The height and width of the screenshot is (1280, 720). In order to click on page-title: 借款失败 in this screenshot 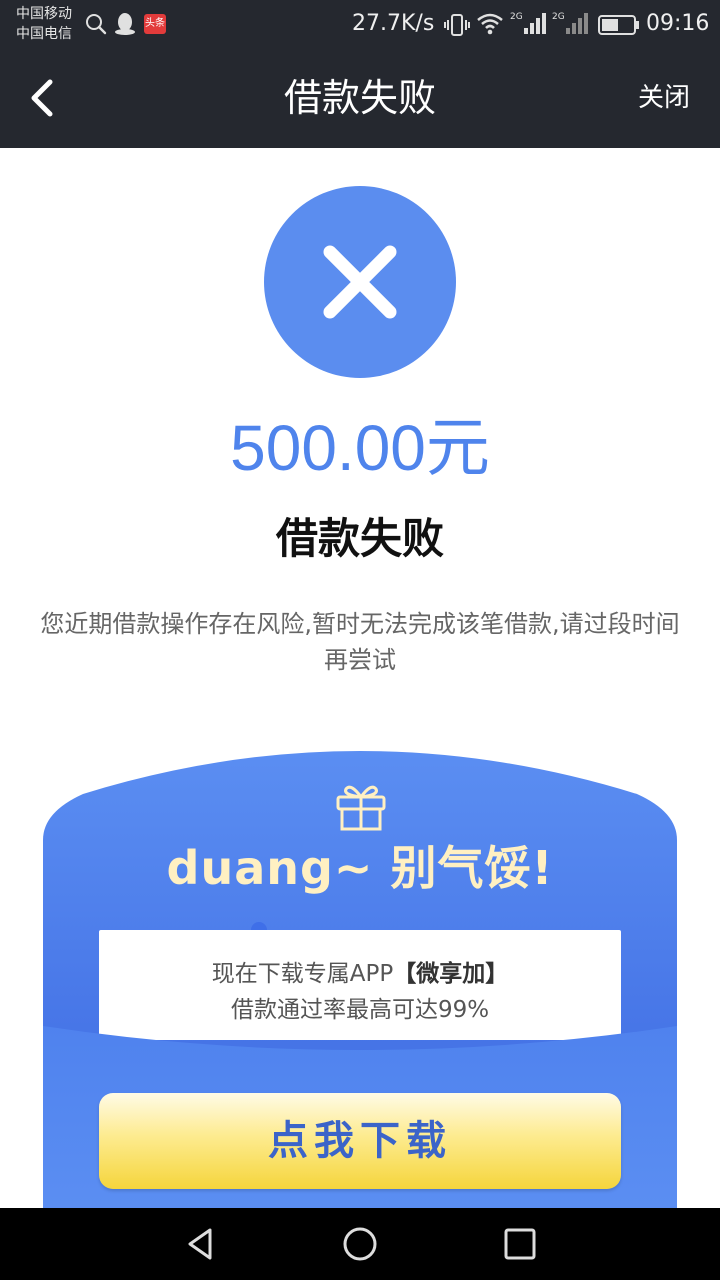, I will do `click(359, 98)`.